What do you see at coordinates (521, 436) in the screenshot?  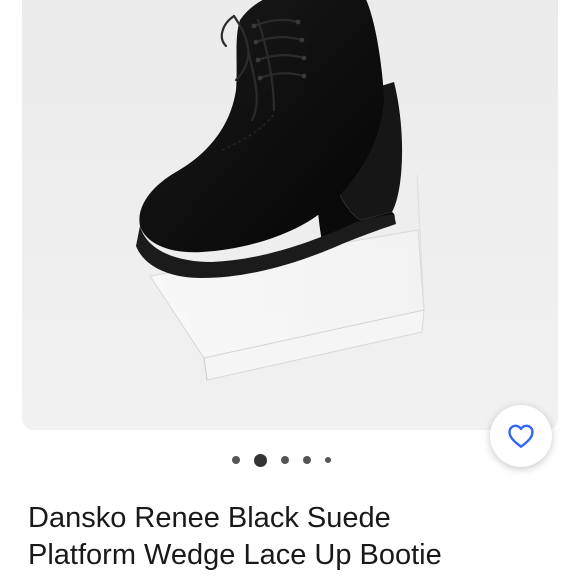 I see `heart-outline-icon` at bounding box center [521, 436].